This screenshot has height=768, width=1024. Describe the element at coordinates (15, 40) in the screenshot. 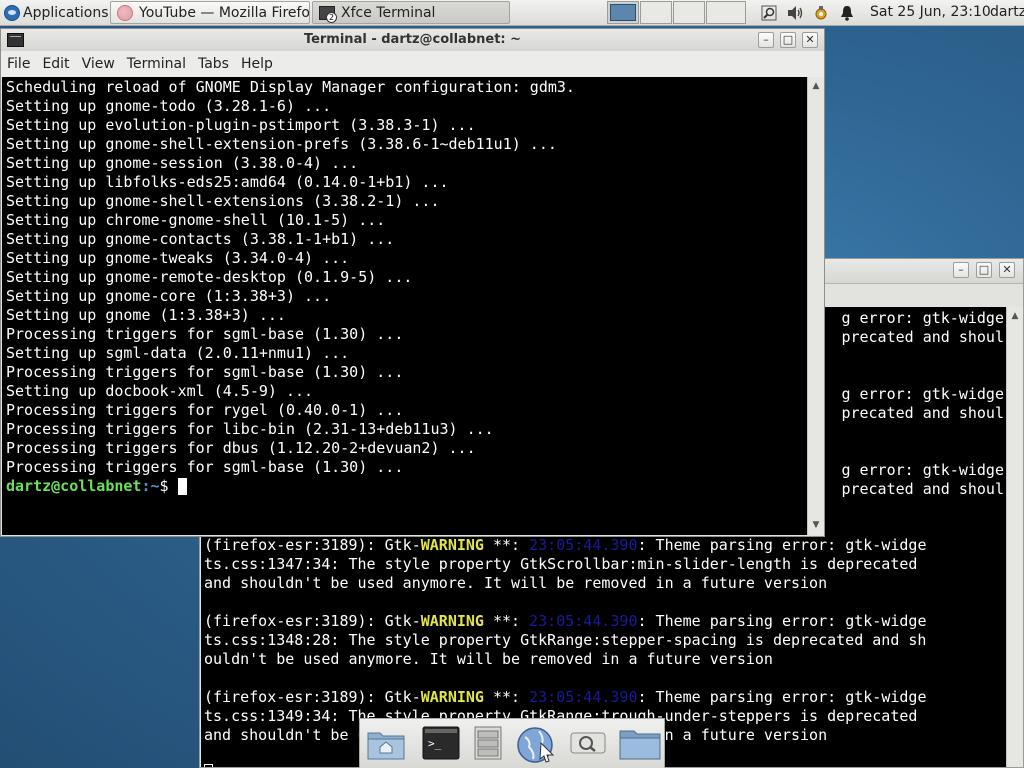

I see `window-menu-icon` at that location.